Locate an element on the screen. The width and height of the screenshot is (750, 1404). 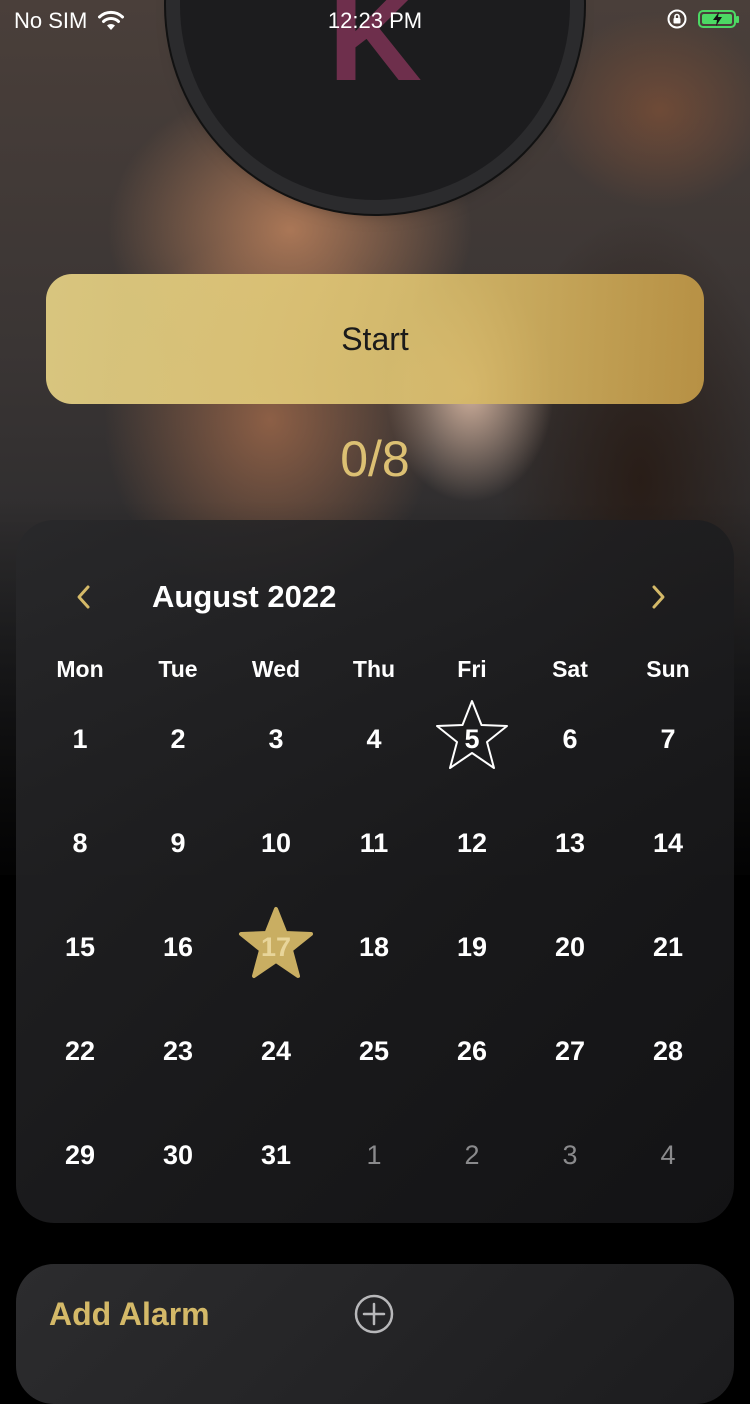
calendar-day-number: 25 is located at coordinates (374, 1050).